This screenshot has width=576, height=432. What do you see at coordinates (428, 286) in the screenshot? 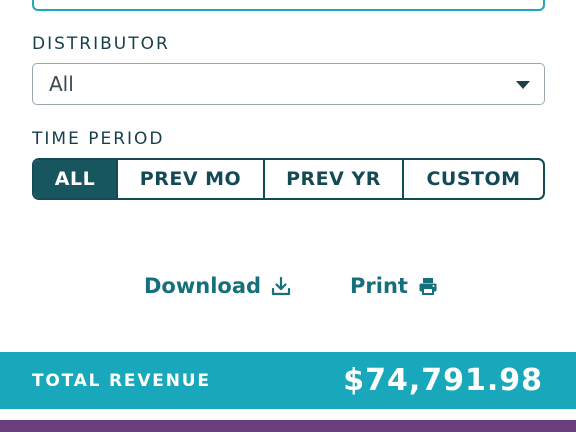
I see `printer-icon` at bounding box center [428, 286].